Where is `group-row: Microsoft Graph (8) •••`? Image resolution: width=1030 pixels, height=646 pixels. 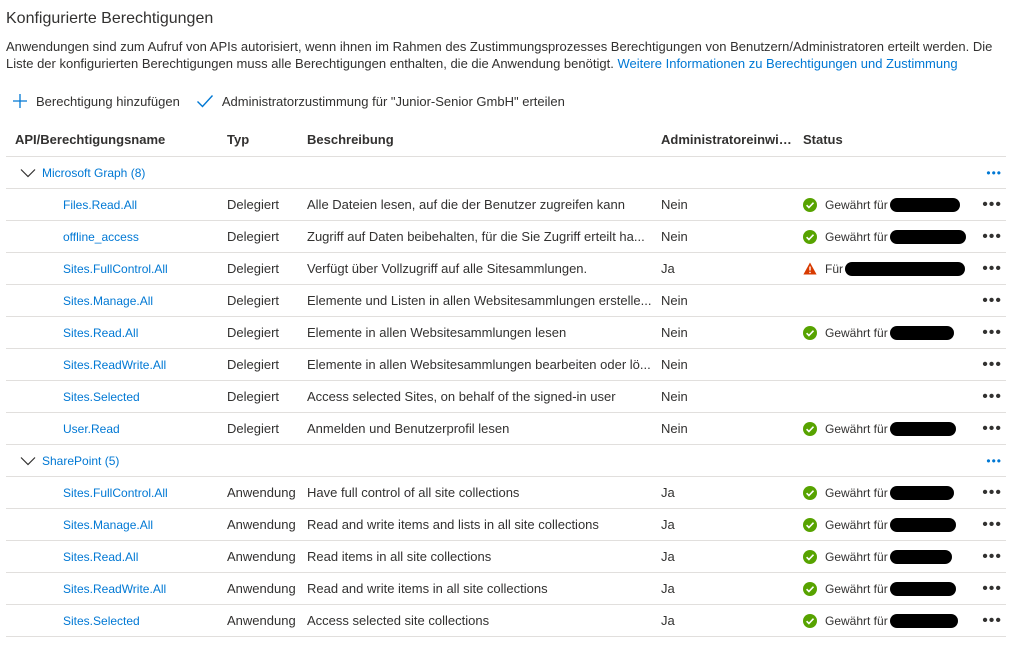 group-row: Microsoft Graph (8) ••• is located at coordinates (506, 172).